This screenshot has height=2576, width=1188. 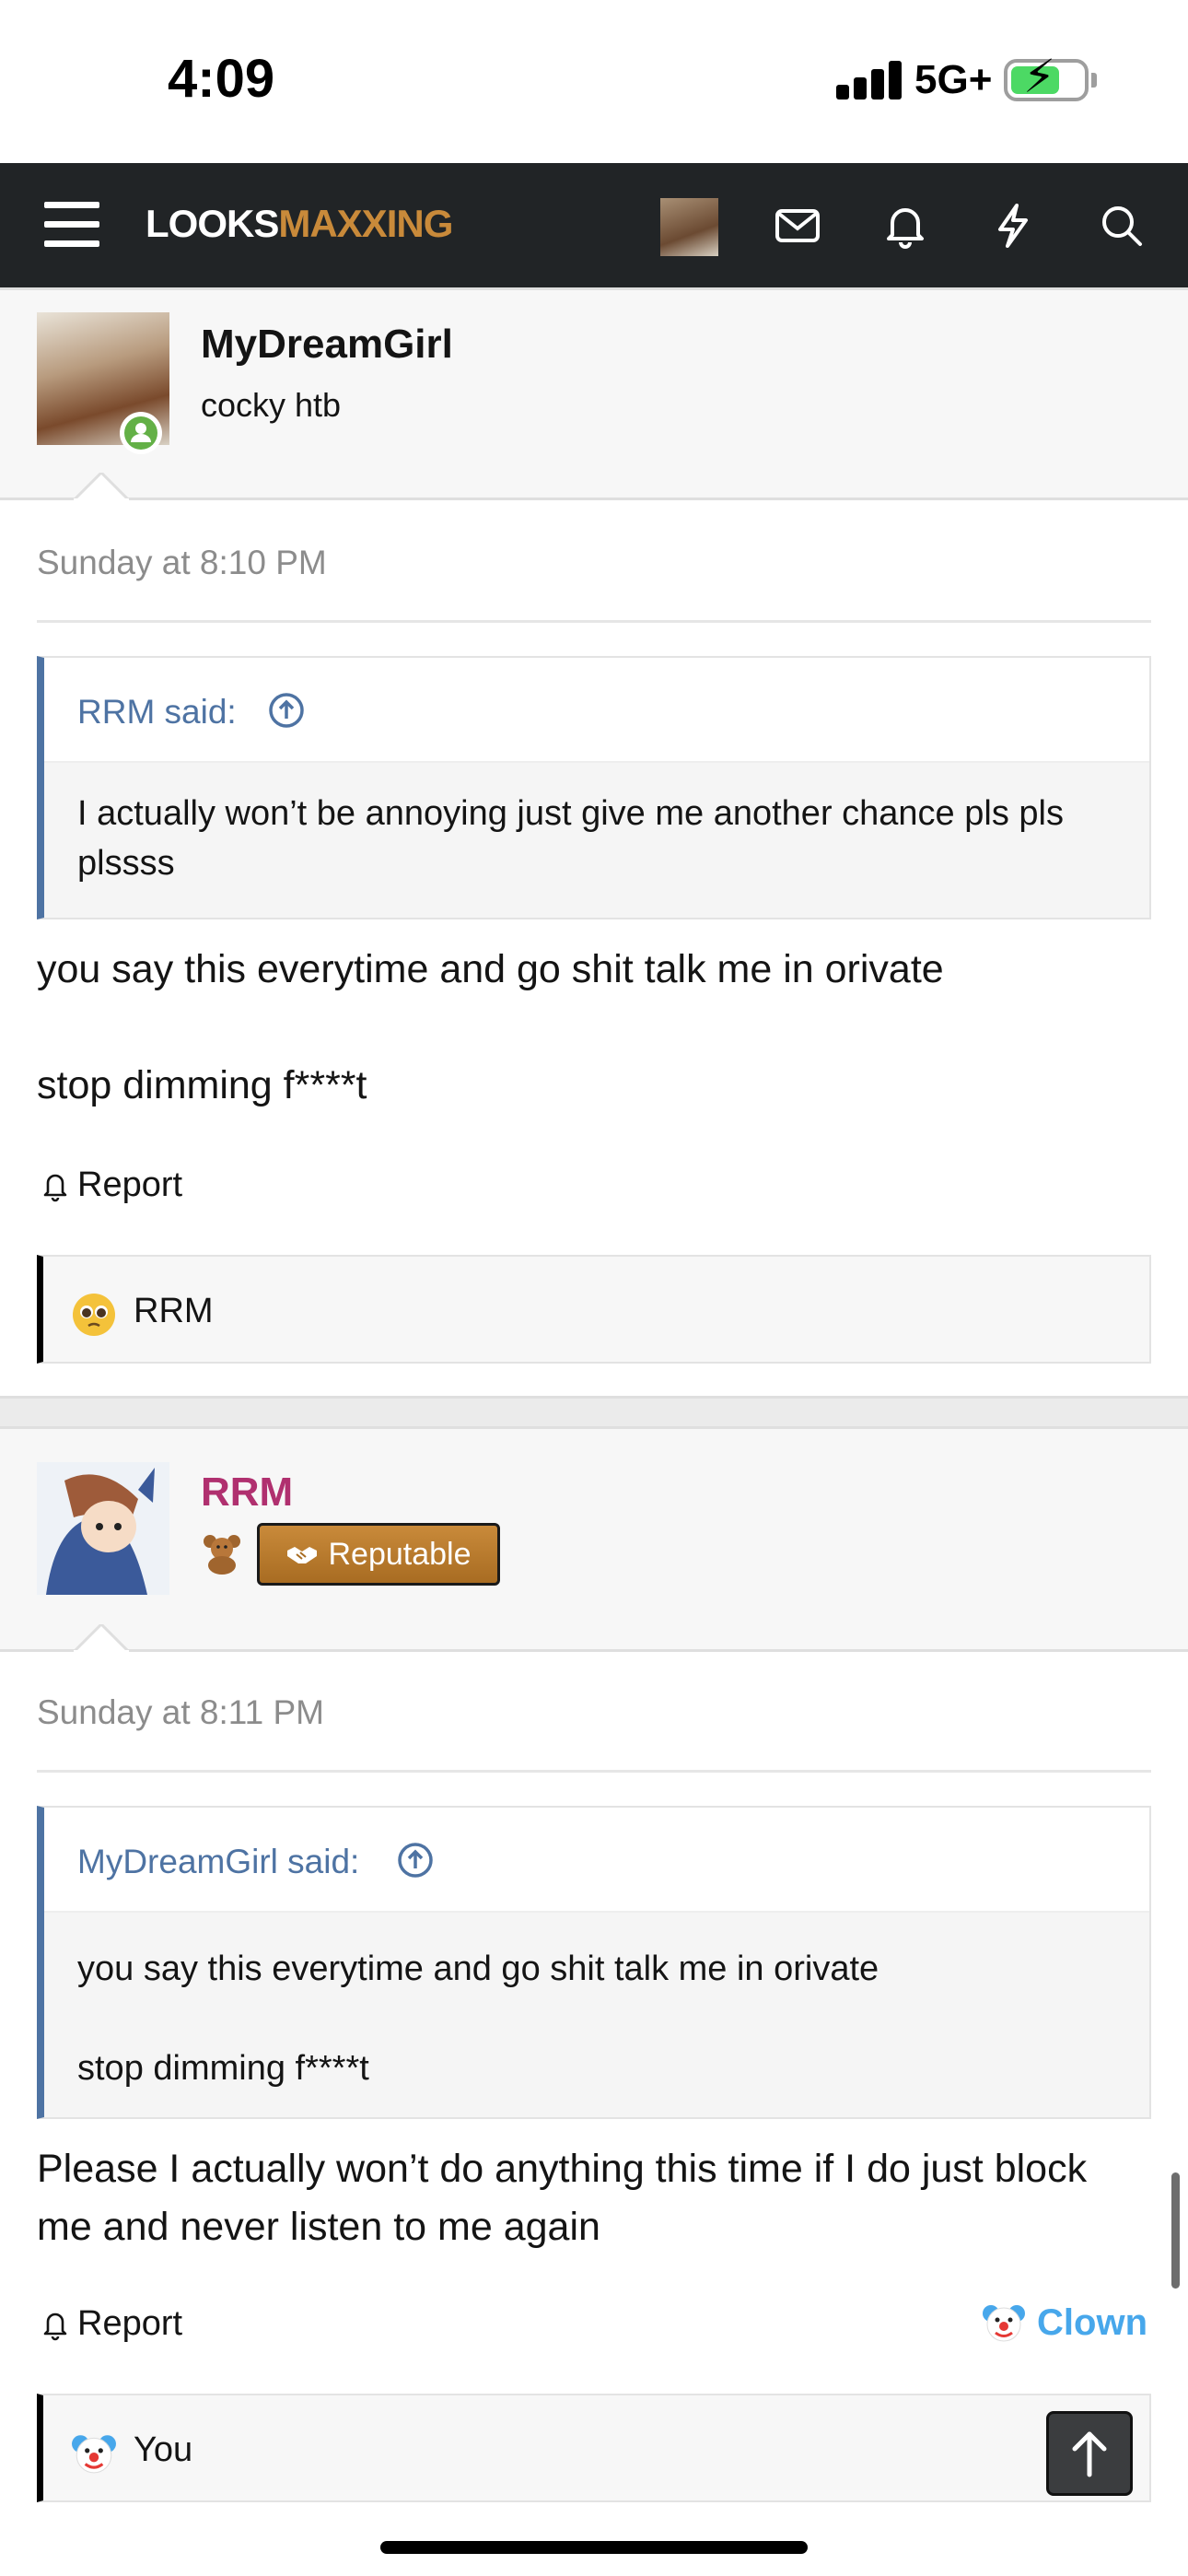 I want to click on menu-icon, so click(x=71, y=225).